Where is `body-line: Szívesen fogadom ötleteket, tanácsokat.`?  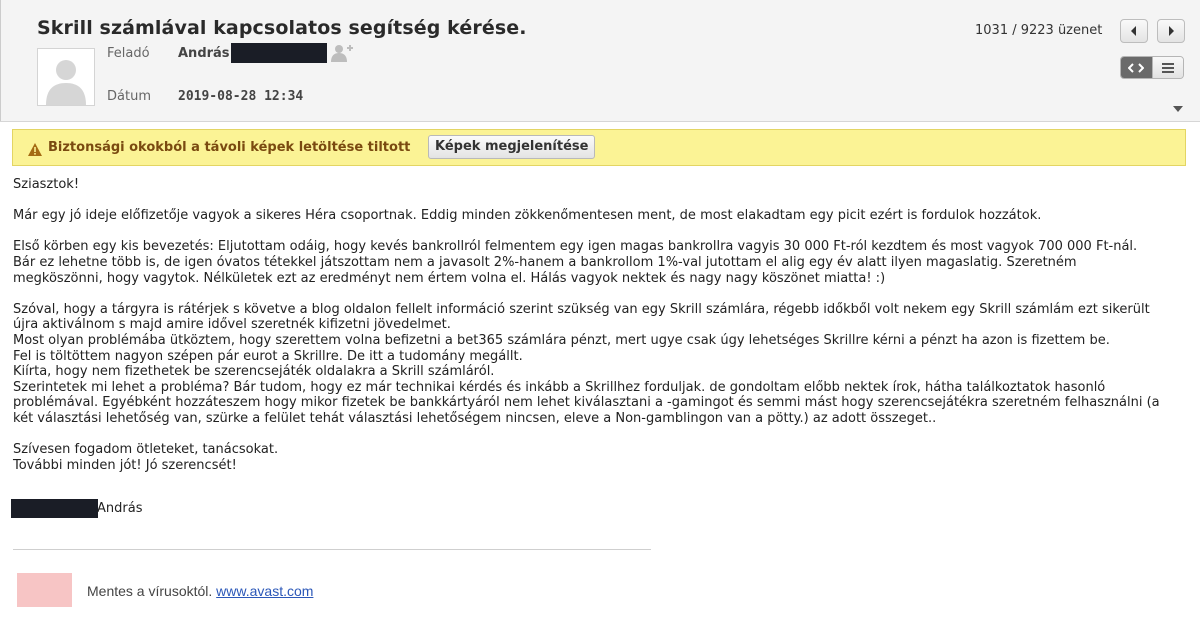 body-line: Szívesen fogadom ötleteket, tanácsokat. is located at coordinates (146, 450).